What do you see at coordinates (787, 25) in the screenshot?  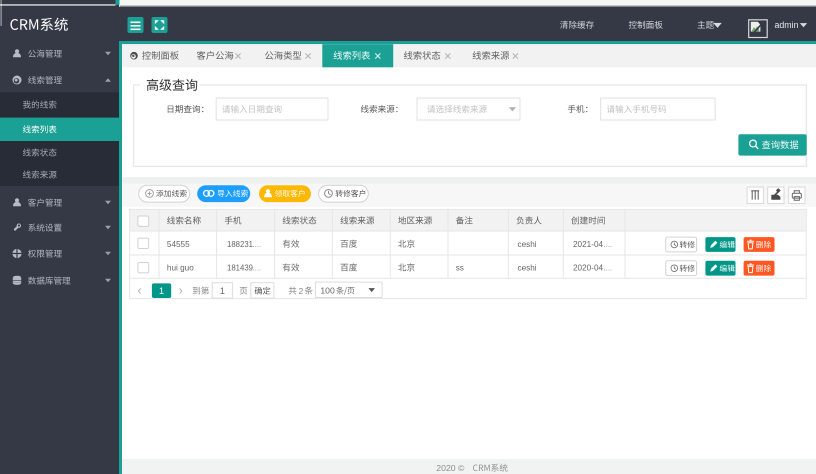 I see `svg-text: admin` at bounding box center [787, 25].